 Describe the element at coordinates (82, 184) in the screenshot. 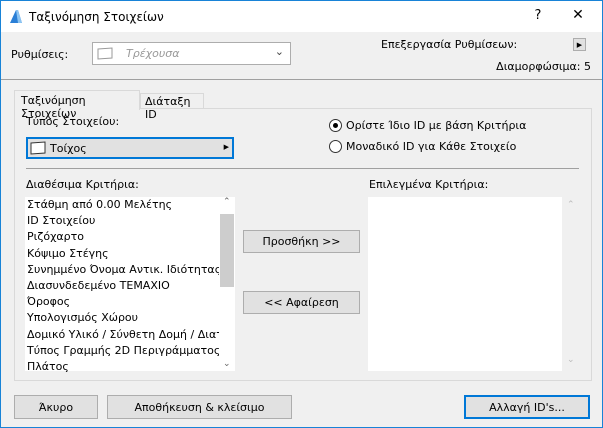

I see `available-criteria-label: Διαθέσιμα Κριτήρια:` at that location.